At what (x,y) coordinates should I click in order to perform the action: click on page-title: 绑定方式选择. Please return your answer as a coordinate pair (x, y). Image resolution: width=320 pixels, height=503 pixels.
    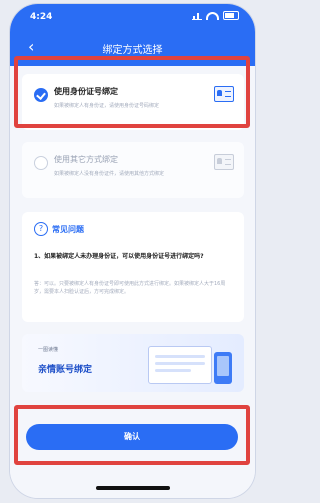
    Looking at the image, I should click on (132, 50).